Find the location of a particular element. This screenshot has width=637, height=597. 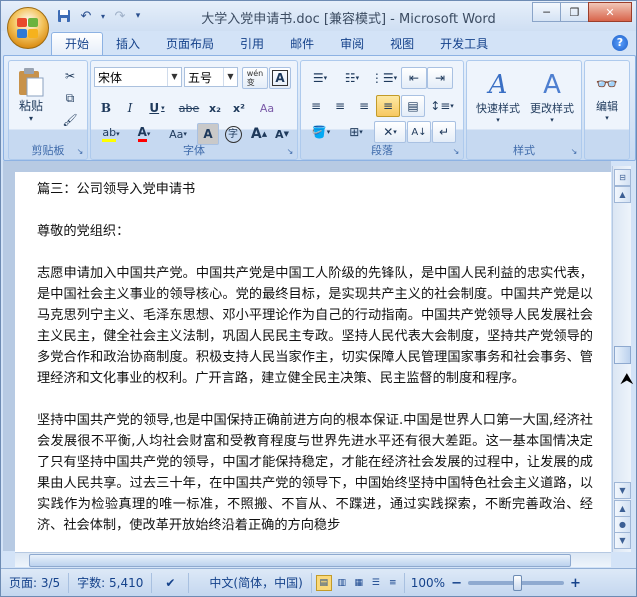

clear-formatting-button: Aa is located at coordinates (267, 108).